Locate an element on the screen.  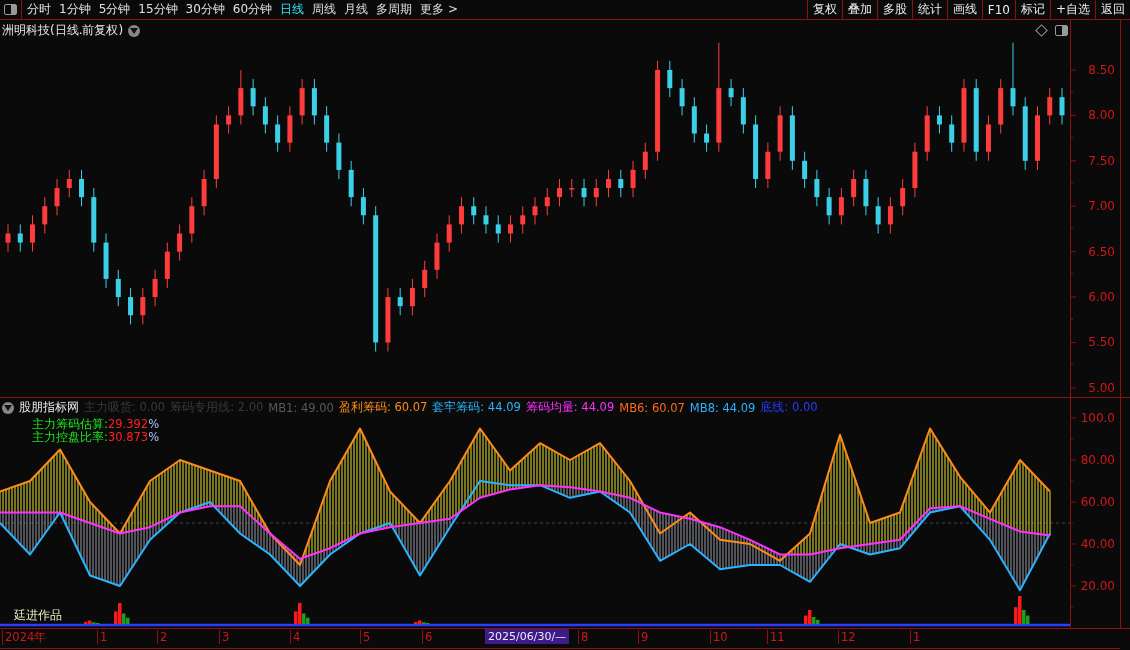
legend-value: : 60.07 is located at coordinates (407, 407).